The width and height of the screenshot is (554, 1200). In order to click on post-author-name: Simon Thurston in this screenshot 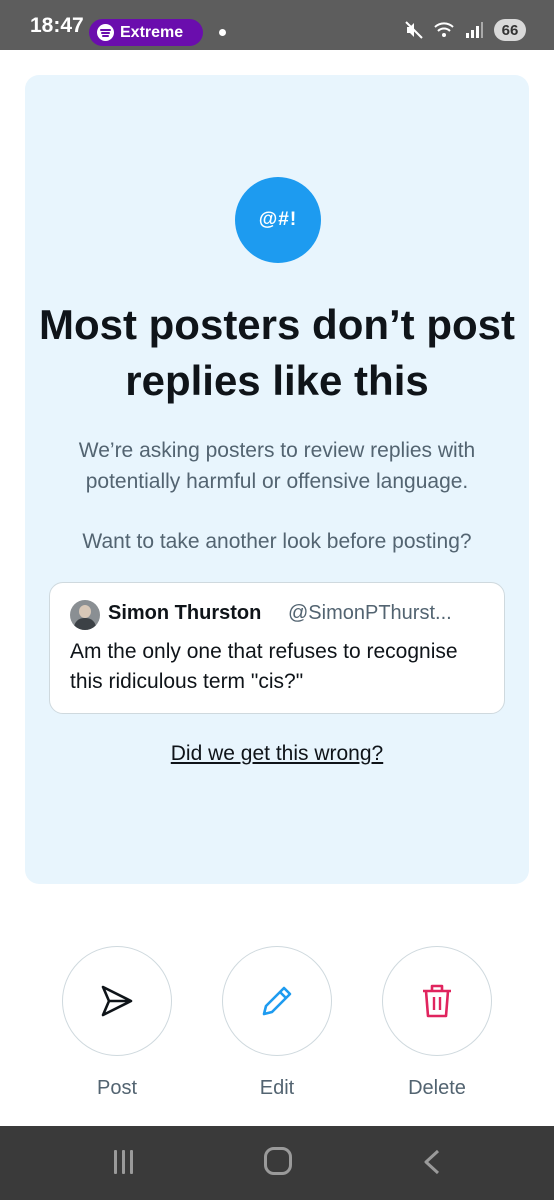, I will do `click(185, 613)`.